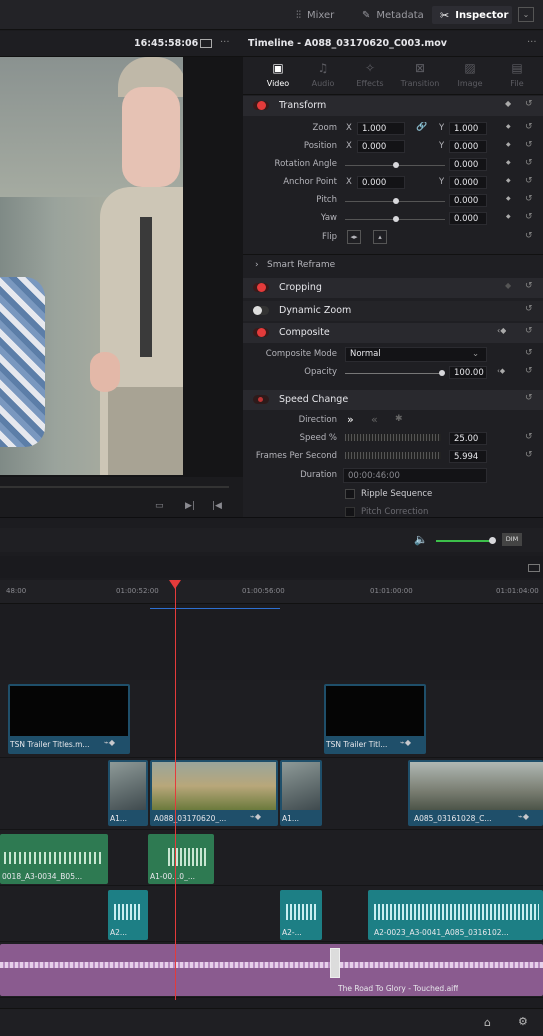 The height and width of the screenshot is (1036, 543). I want to click on metadata-button: ✎ Metadata, so click(393, 15).